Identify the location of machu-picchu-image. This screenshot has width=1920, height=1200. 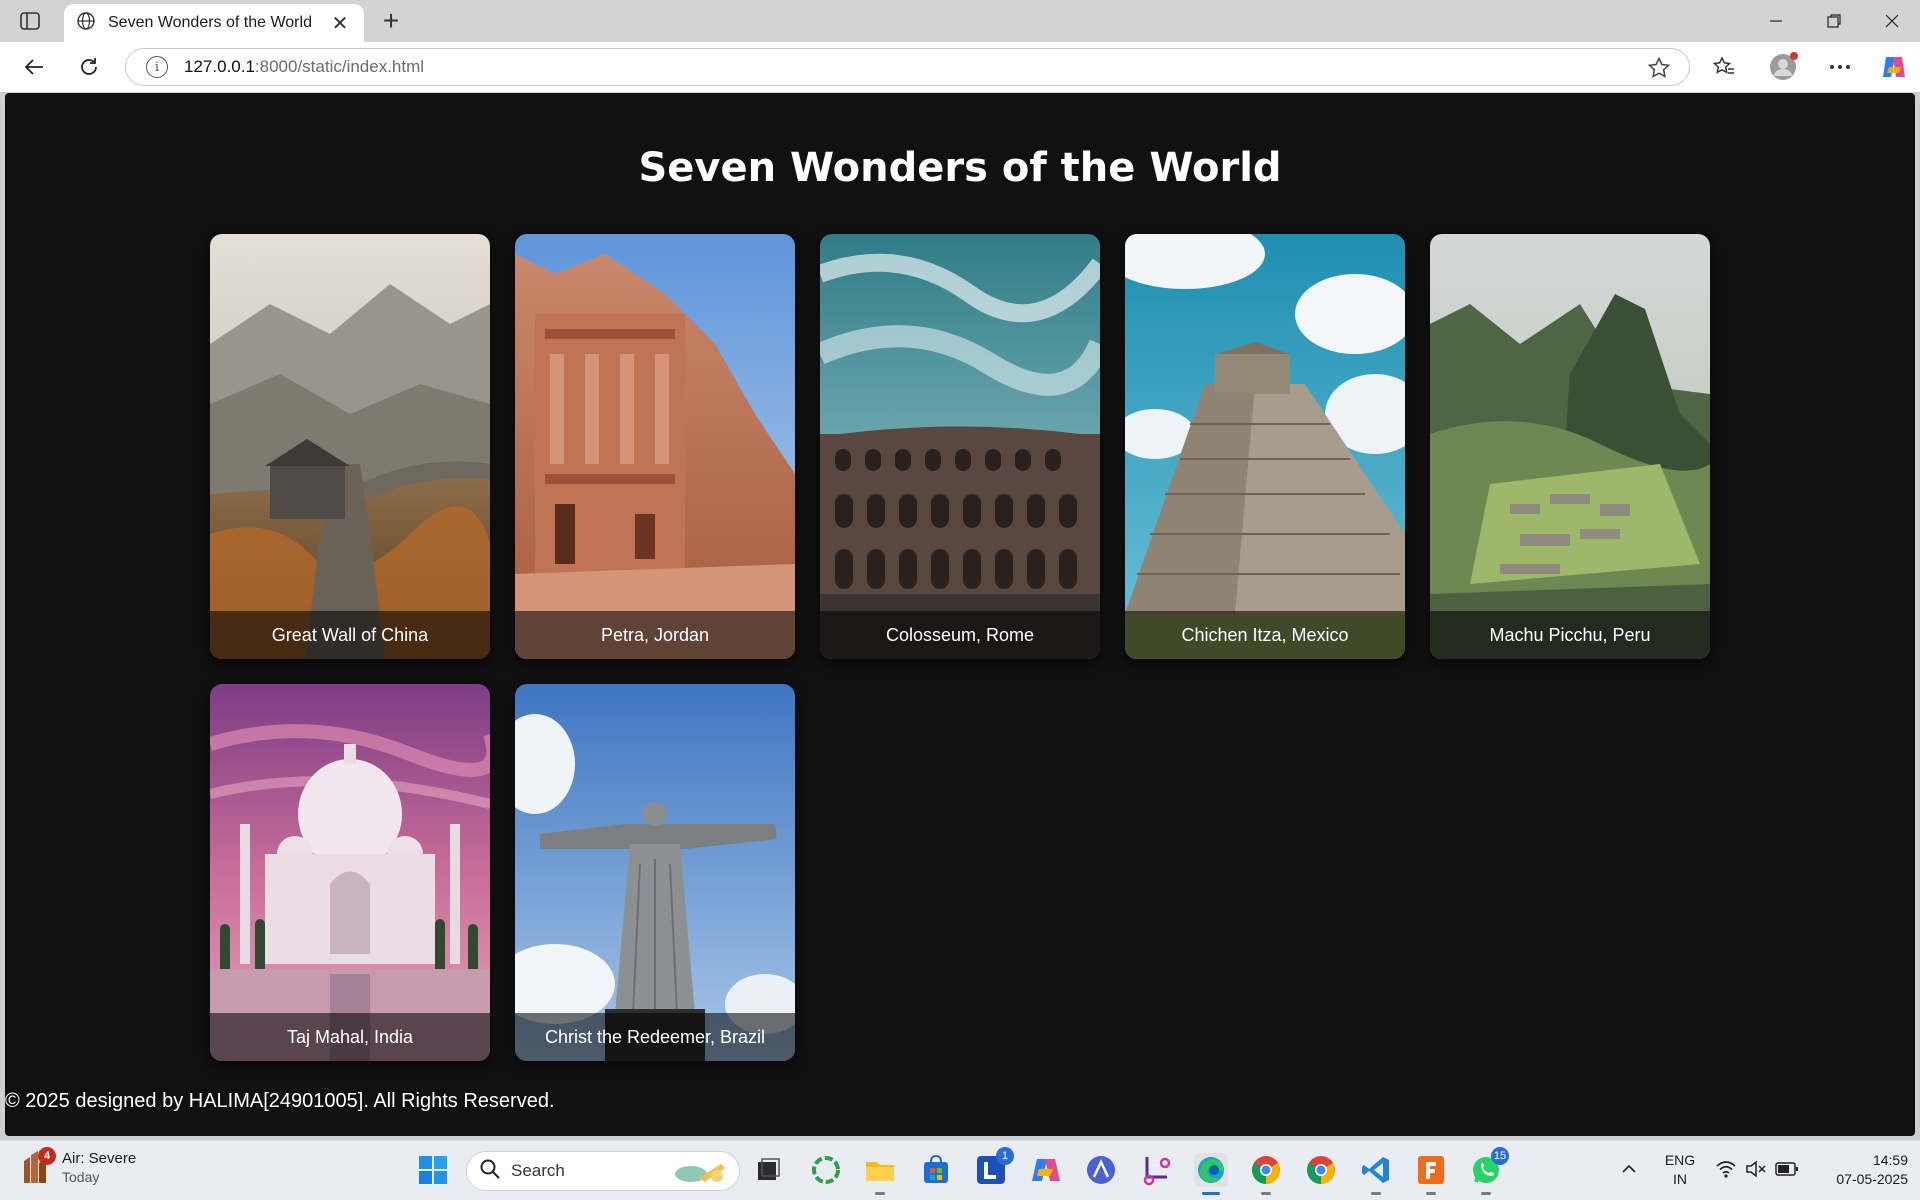
(1570, 446).